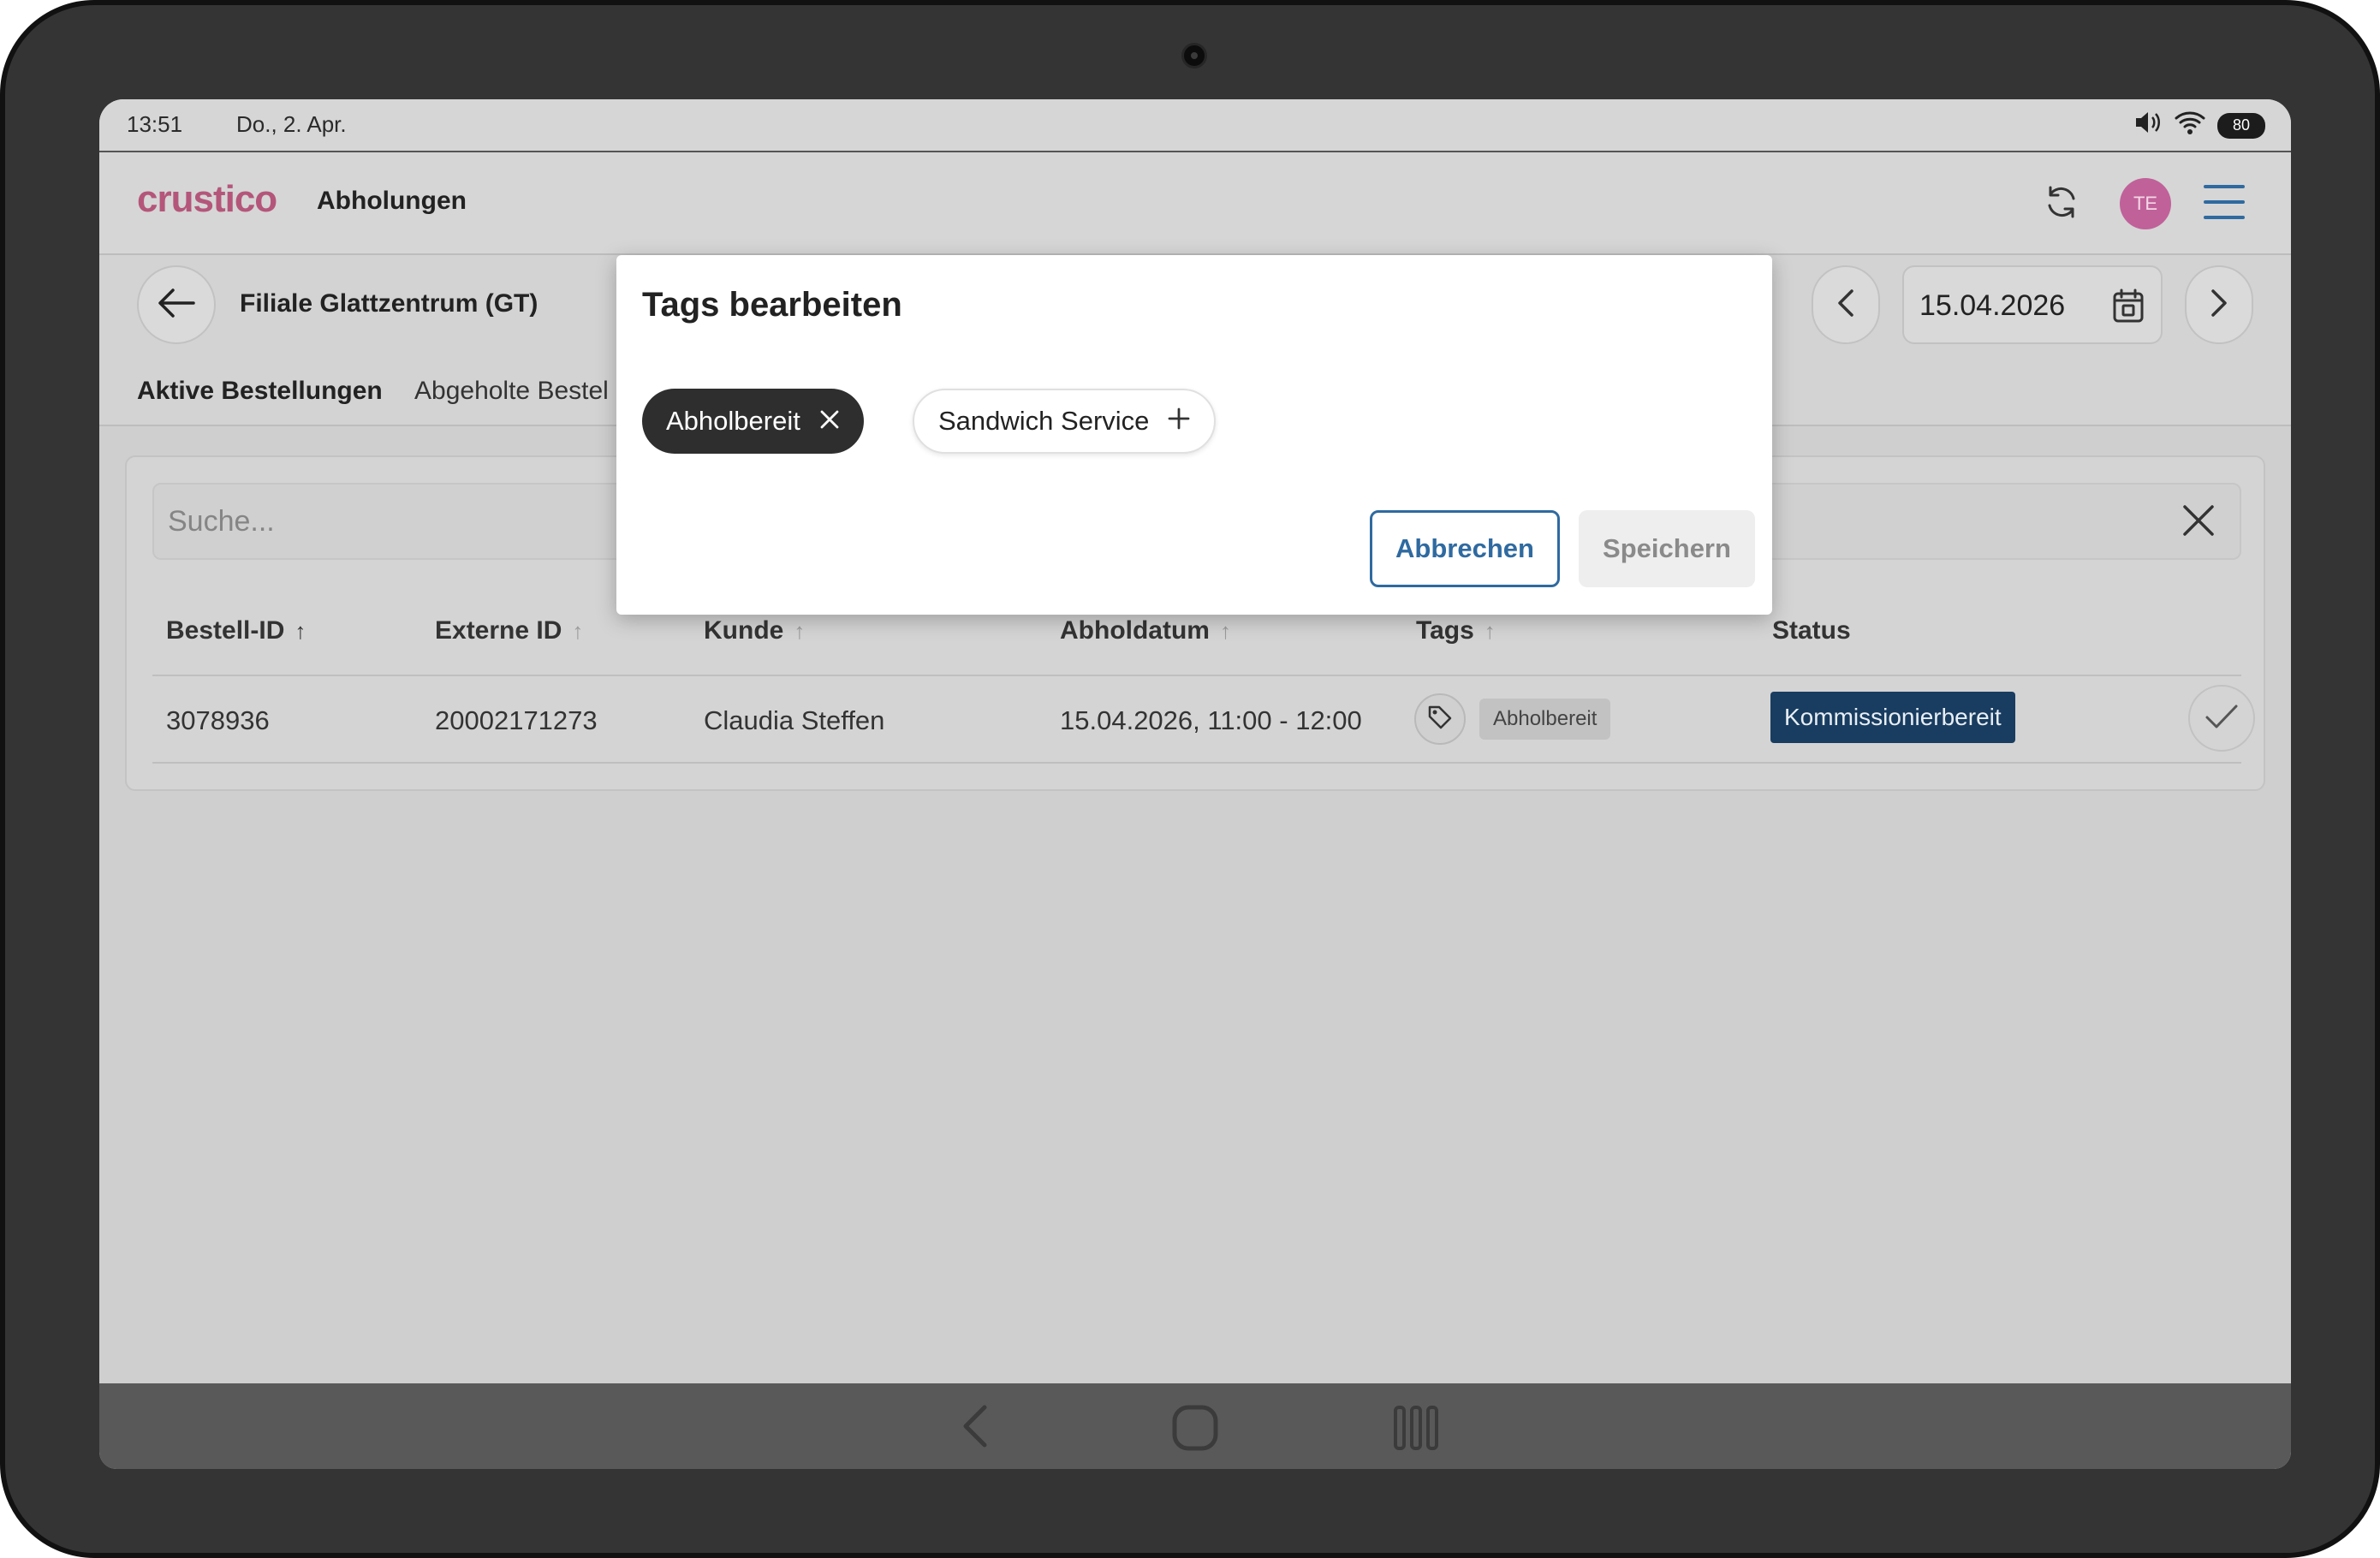 Image resolution: width=2380 pixels, height=1558 pixels. I want to click on cell-pickup-date: 15.04.2026, 11:00 - 12:00, so click(1211, 720).